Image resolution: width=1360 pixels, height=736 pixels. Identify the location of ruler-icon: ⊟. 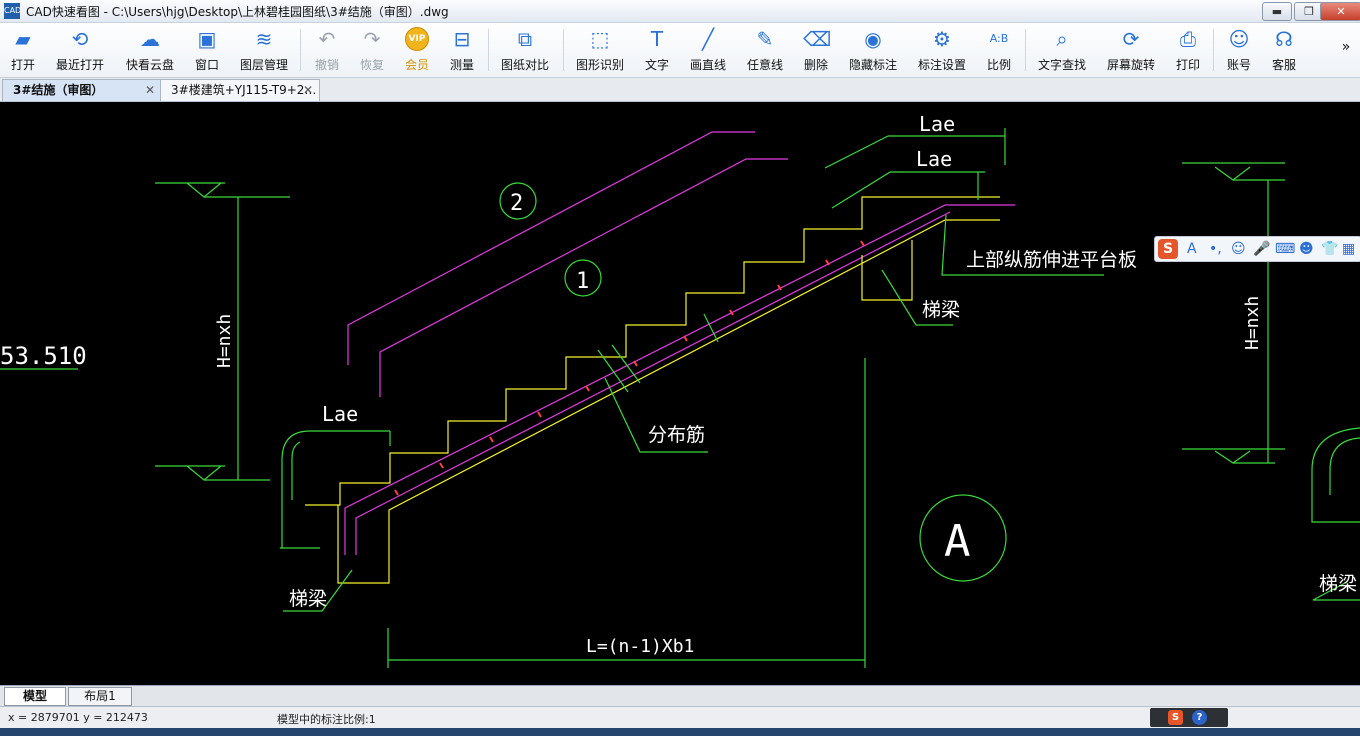
(462, 39).